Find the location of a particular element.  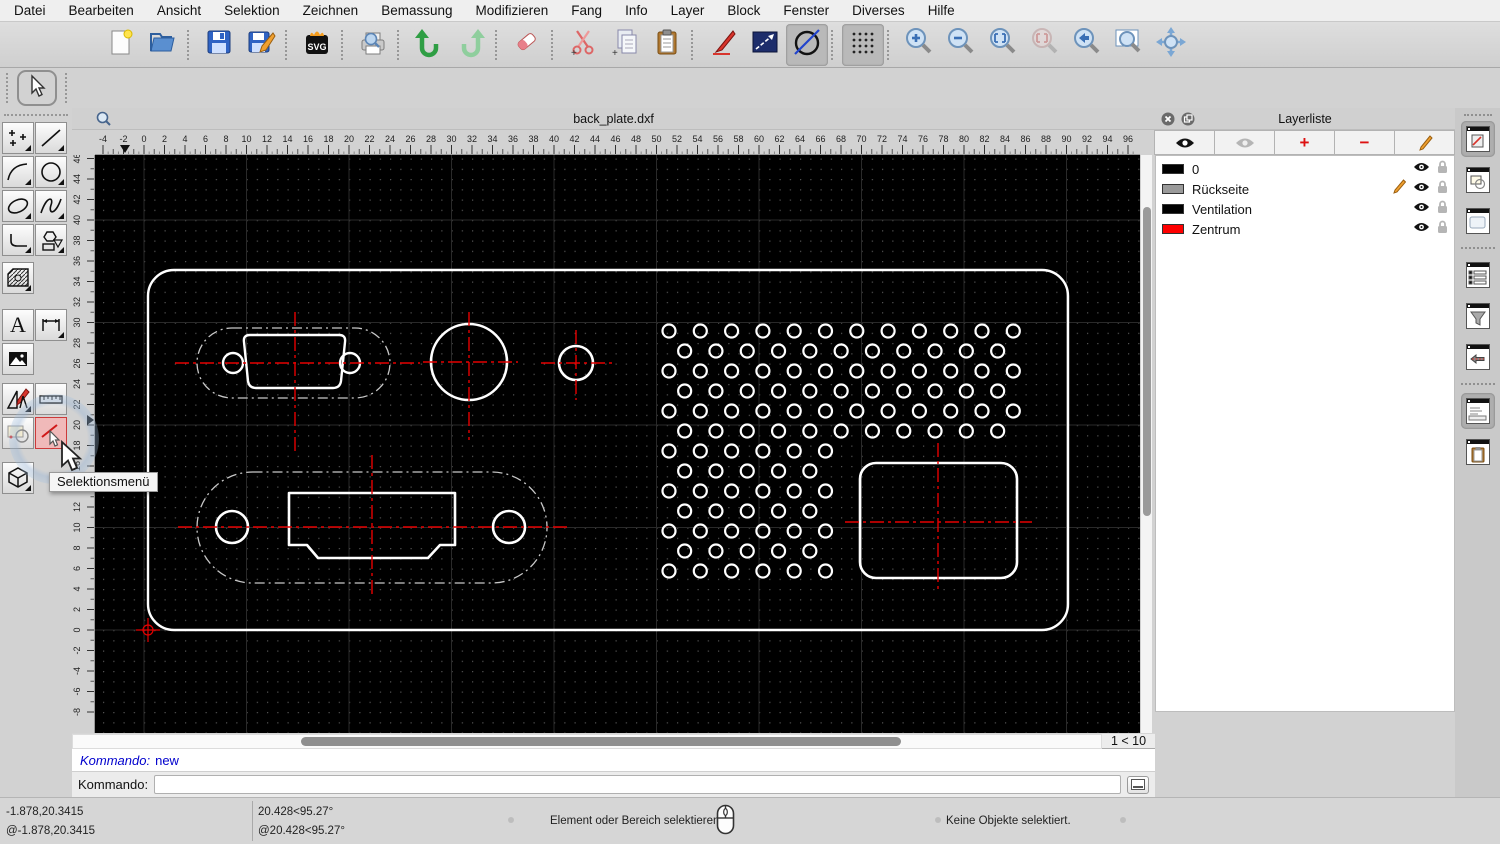

hide-all-layers-button is located at coordinates (1244, 142).